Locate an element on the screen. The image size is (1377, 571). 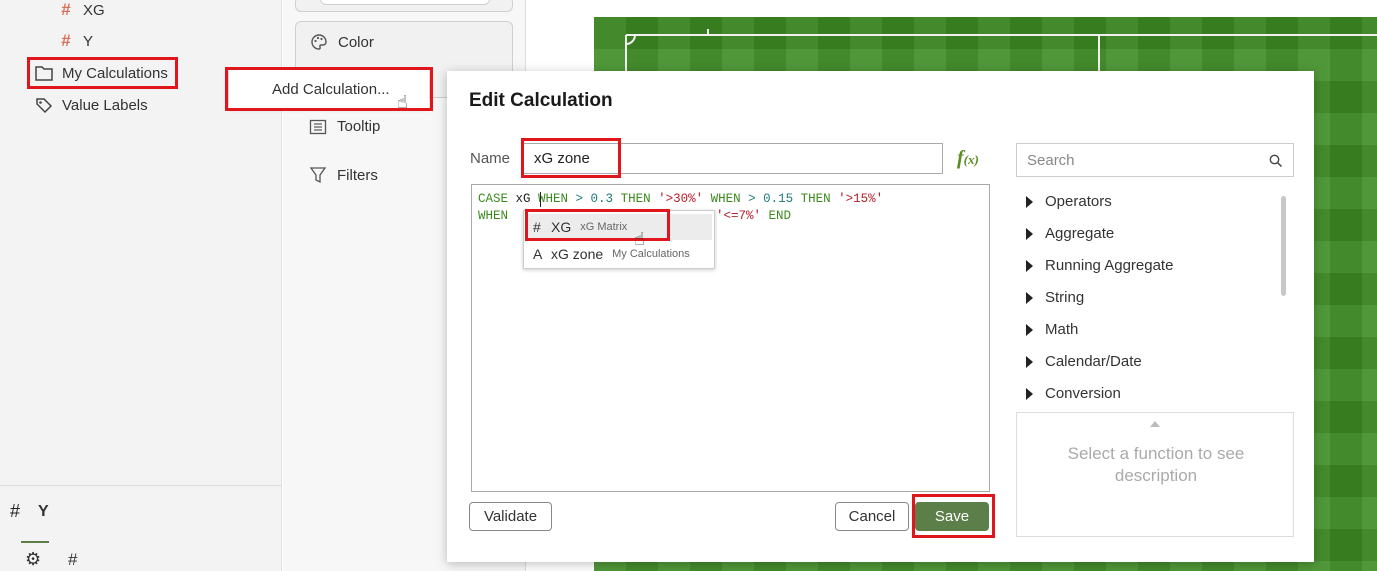
tree-item-label: XG is located at coordinates (94, 10).